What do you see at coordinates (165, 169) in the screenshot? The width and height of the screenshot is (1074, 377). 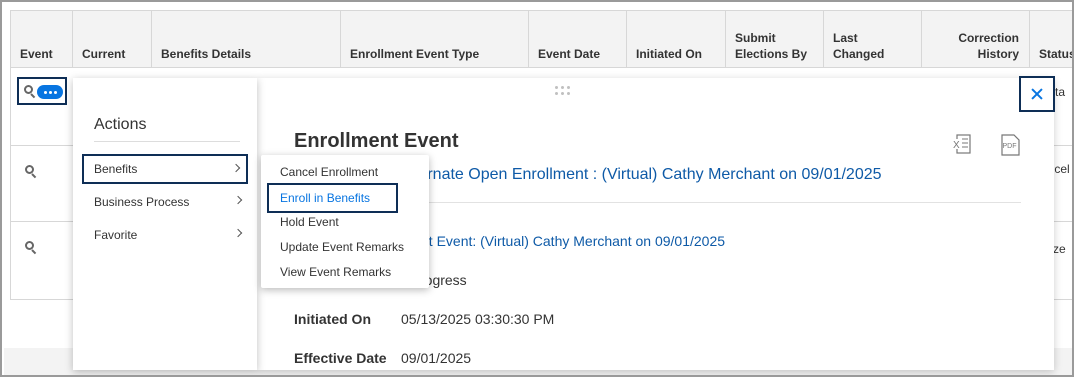 I see `menu-item-benefits: Benefits` at bounding box center [165, 169].